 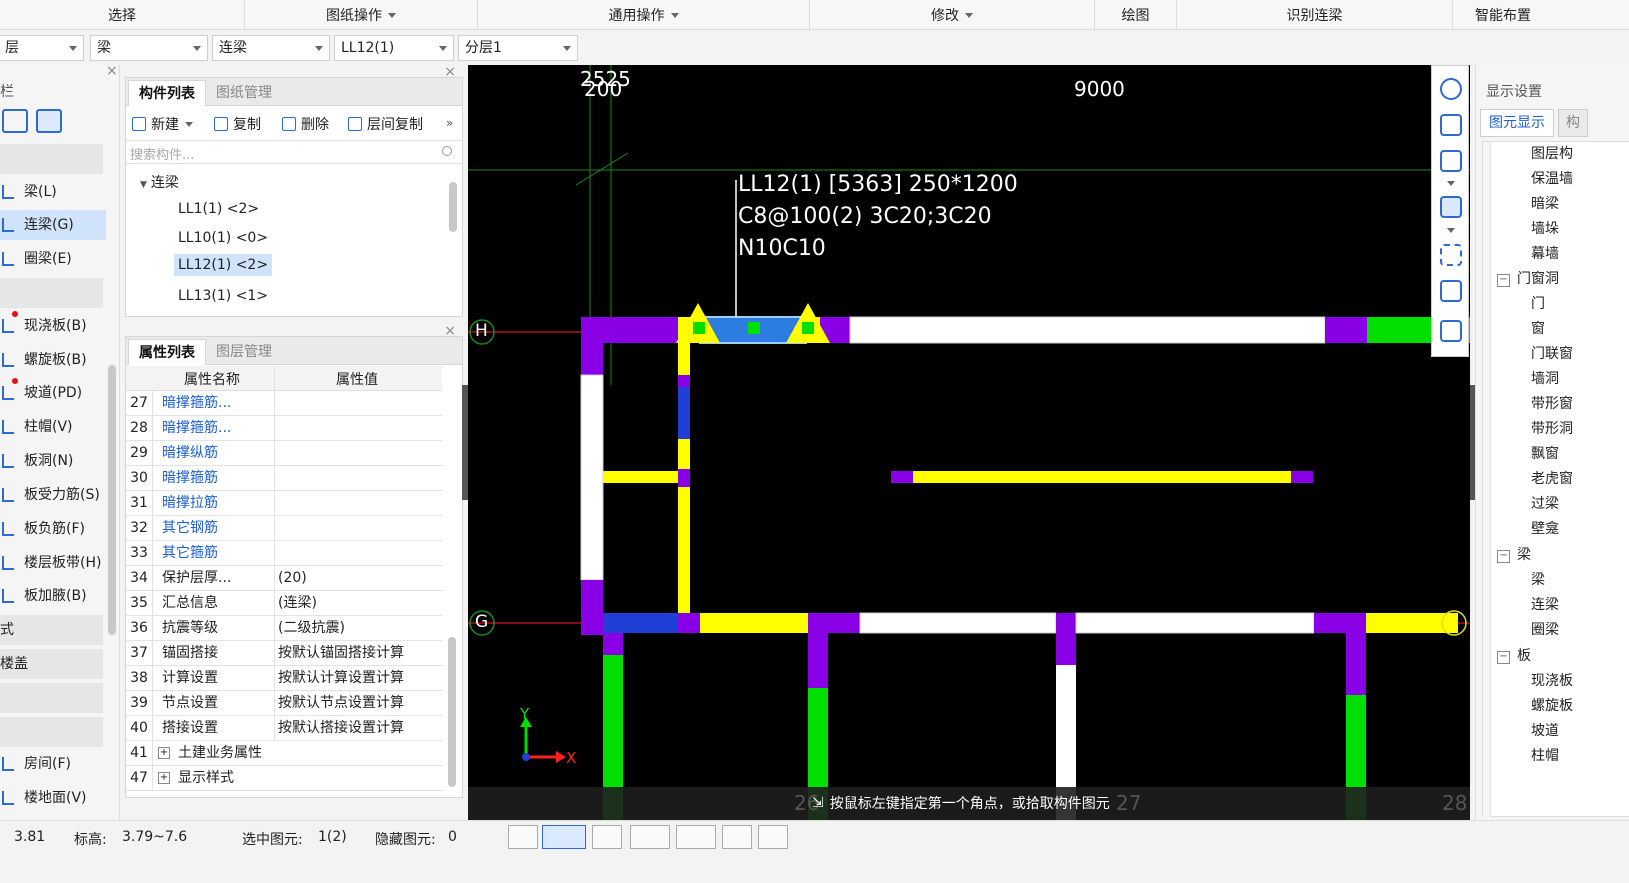 I want to click on table-row: 34 保护层厚... (20), so click(x=284, y=578).